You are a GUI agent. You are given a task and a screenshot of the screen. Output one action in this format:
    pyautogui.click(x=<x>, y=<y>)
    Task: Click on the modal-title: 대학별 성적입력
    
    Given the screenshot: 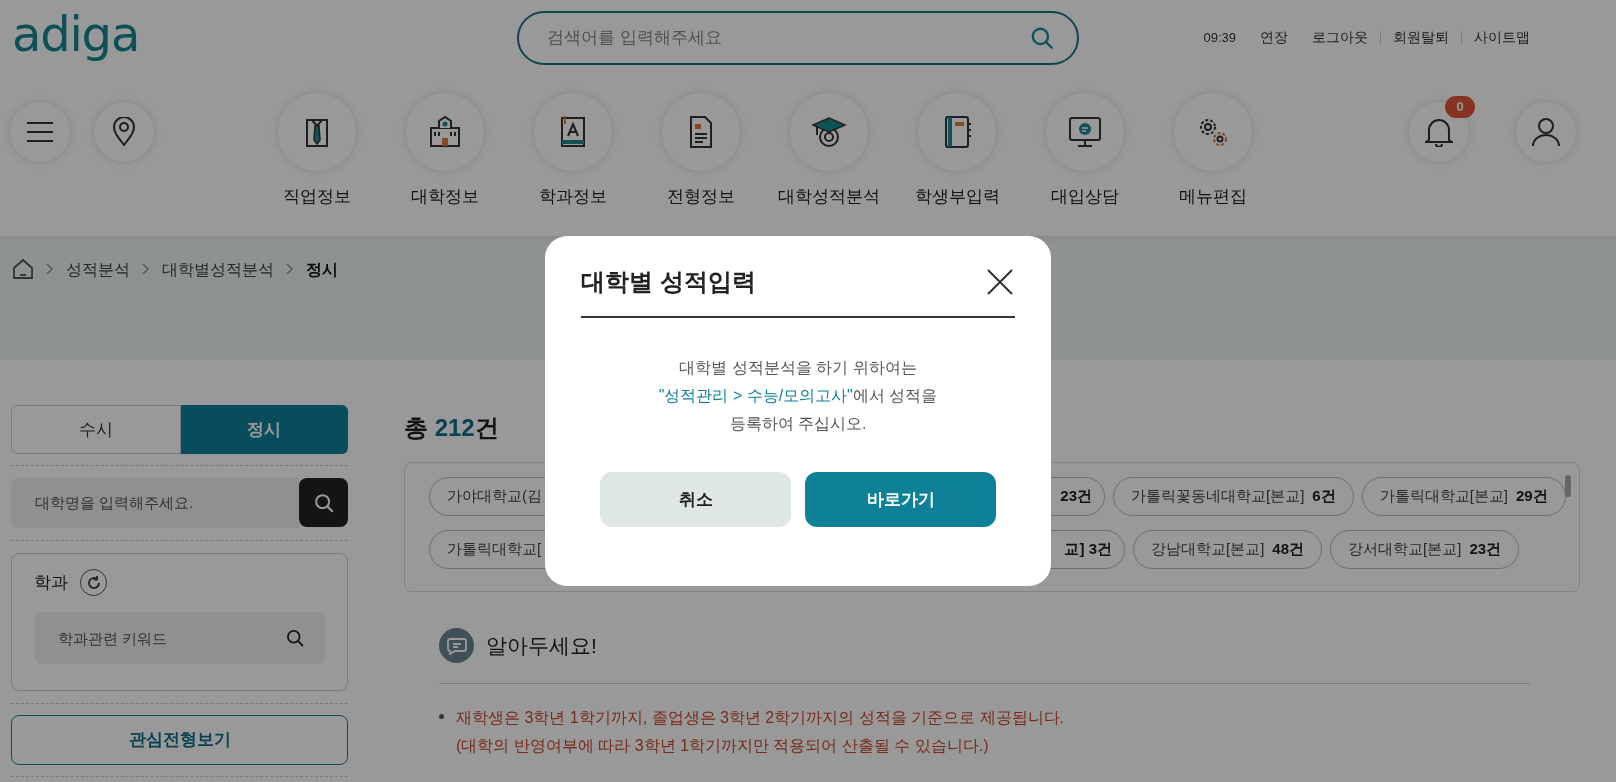 What is the action you would take?
    pyautogui.click(x=668, y=282)
    